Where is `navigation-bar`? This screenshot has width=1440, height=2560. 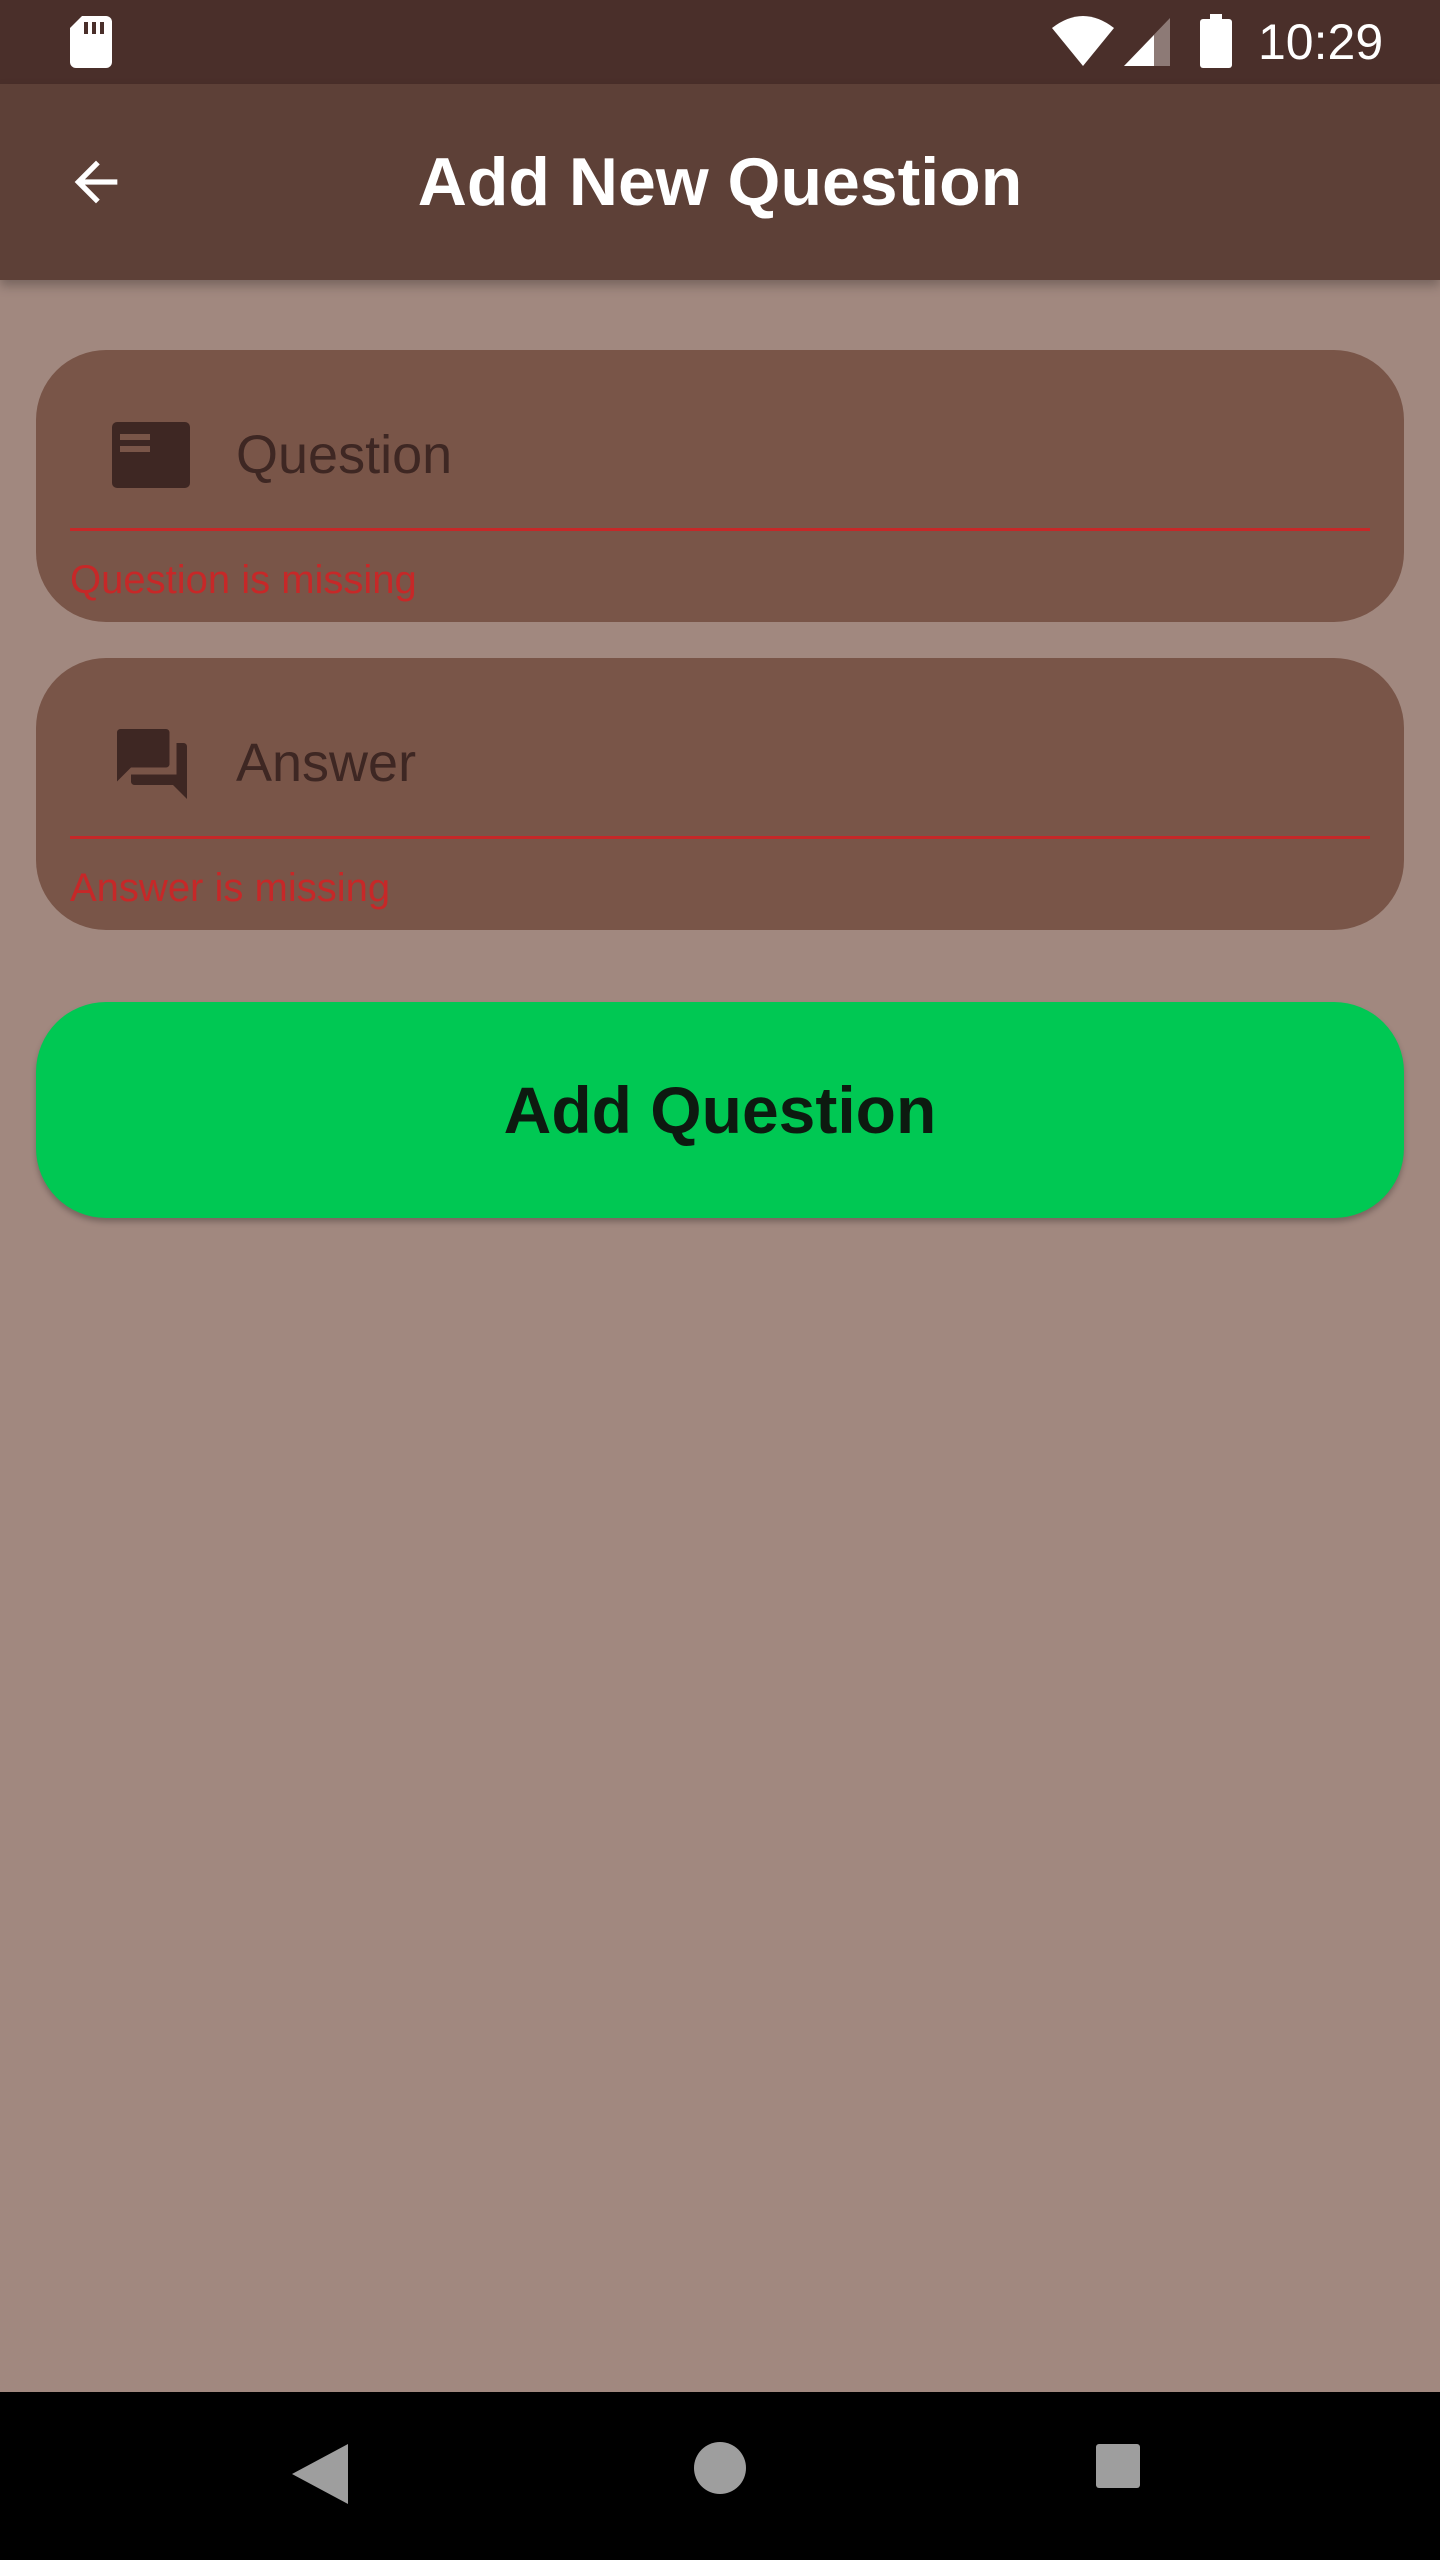 navigation-bar is located at coordinates (720, 2476).